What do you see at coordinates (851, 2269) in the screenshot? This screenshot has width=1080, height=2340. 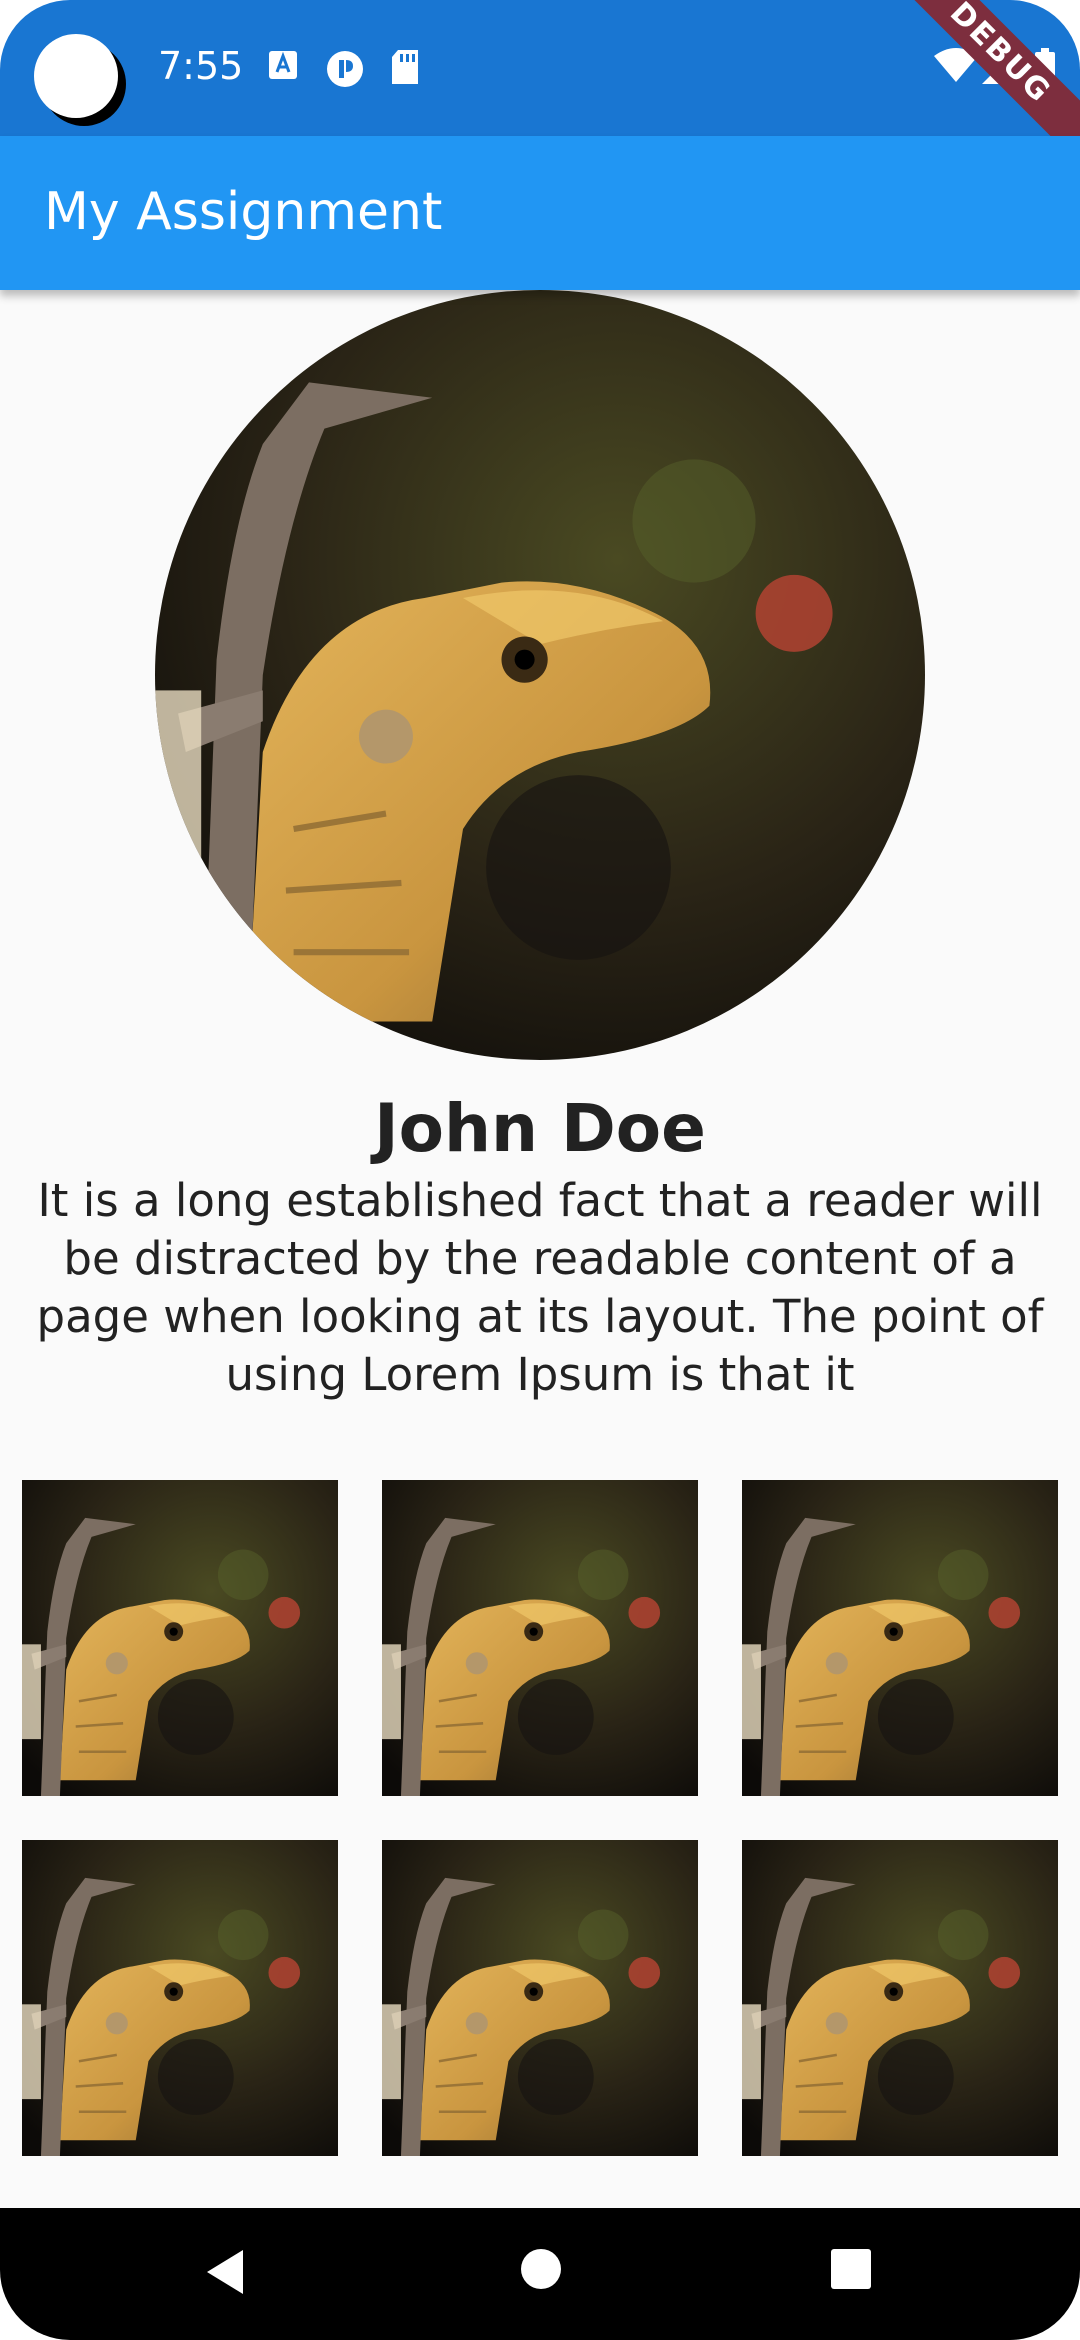 I see `recents-icon` at bounding box center [851, 2269].